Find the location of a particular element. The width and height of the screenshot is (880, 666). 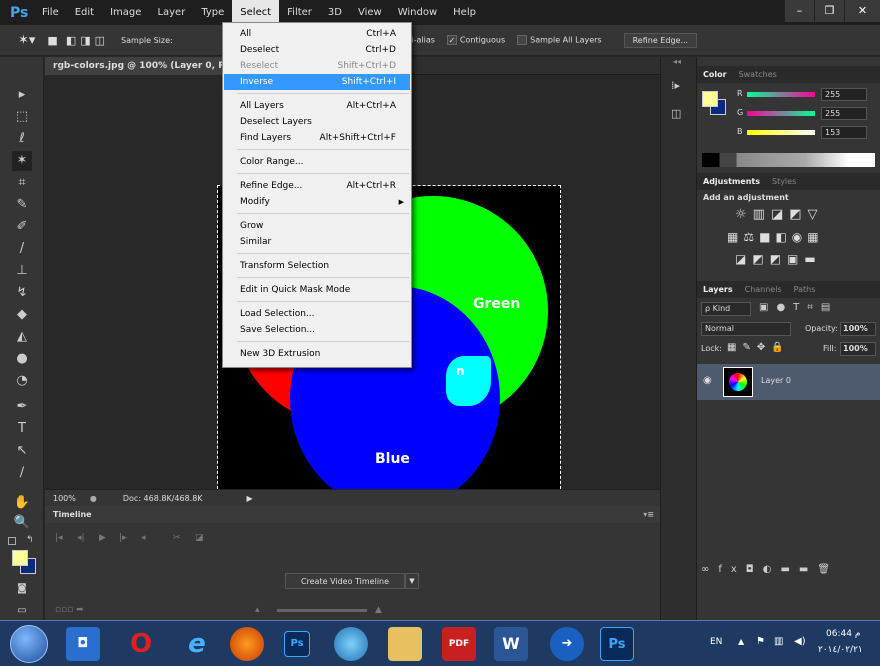

menu-item-refine-edge: Refine Edge... Alt+Ctrl+R is located at coordinates (317, 186).